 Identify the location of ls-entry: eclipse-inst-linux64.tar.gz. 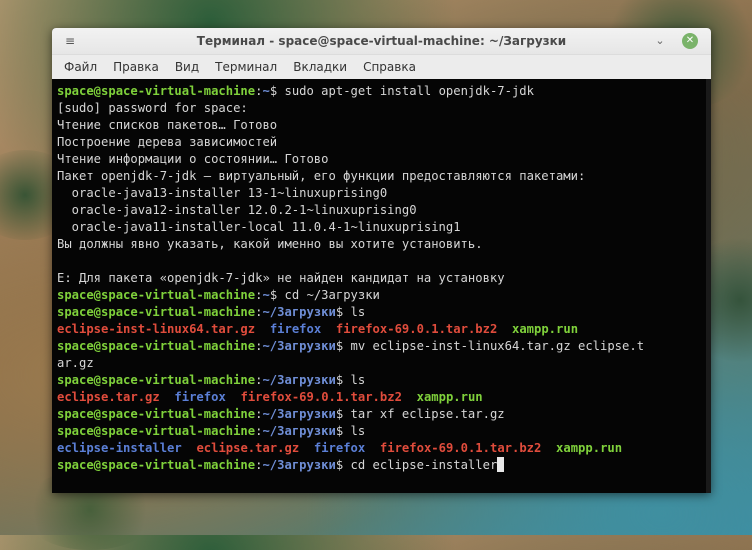
(156, 329).